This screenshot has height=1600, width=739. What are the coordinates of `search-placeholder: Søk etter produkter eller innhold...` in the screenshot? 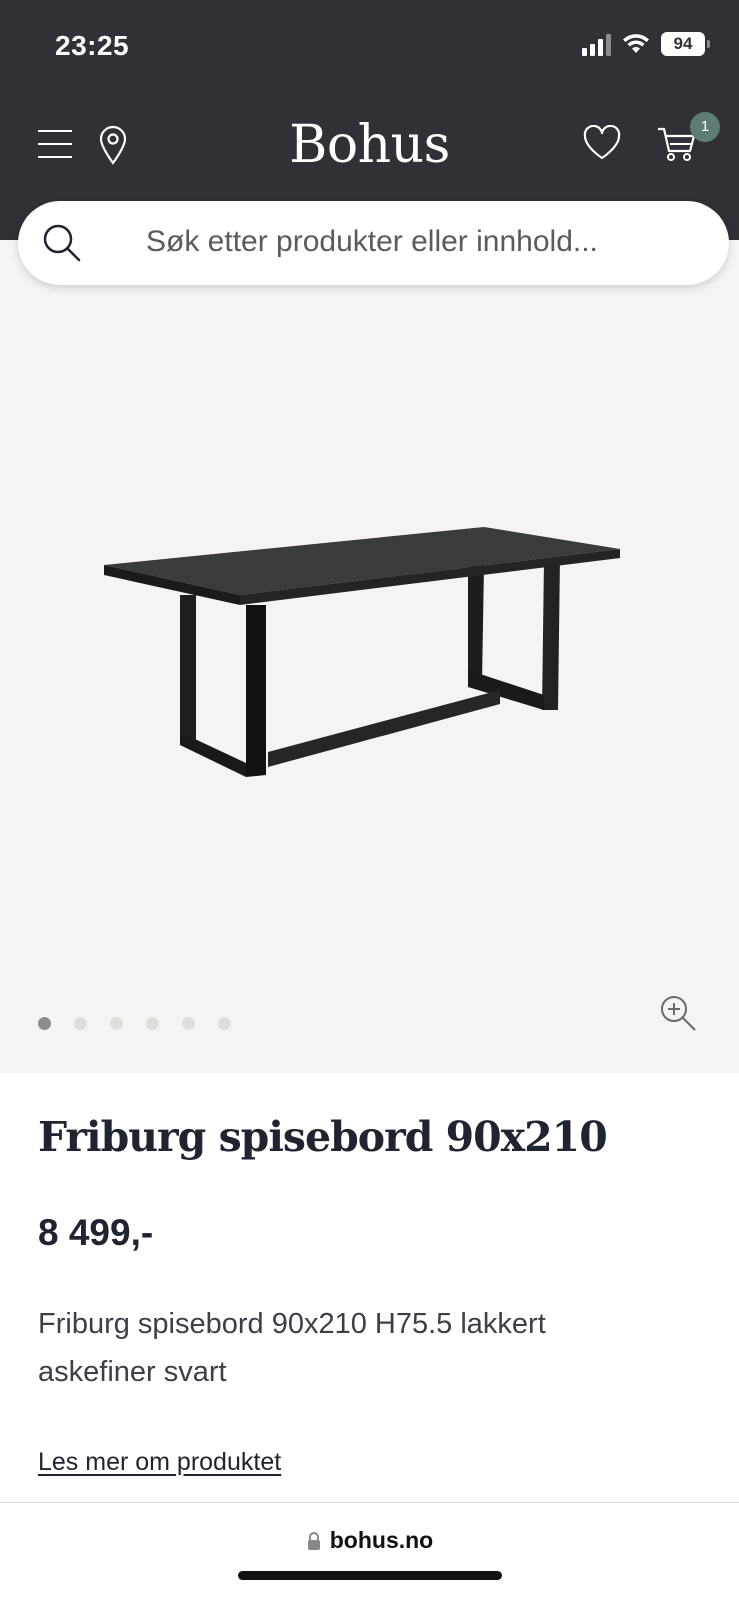 It's located at (372, 241).